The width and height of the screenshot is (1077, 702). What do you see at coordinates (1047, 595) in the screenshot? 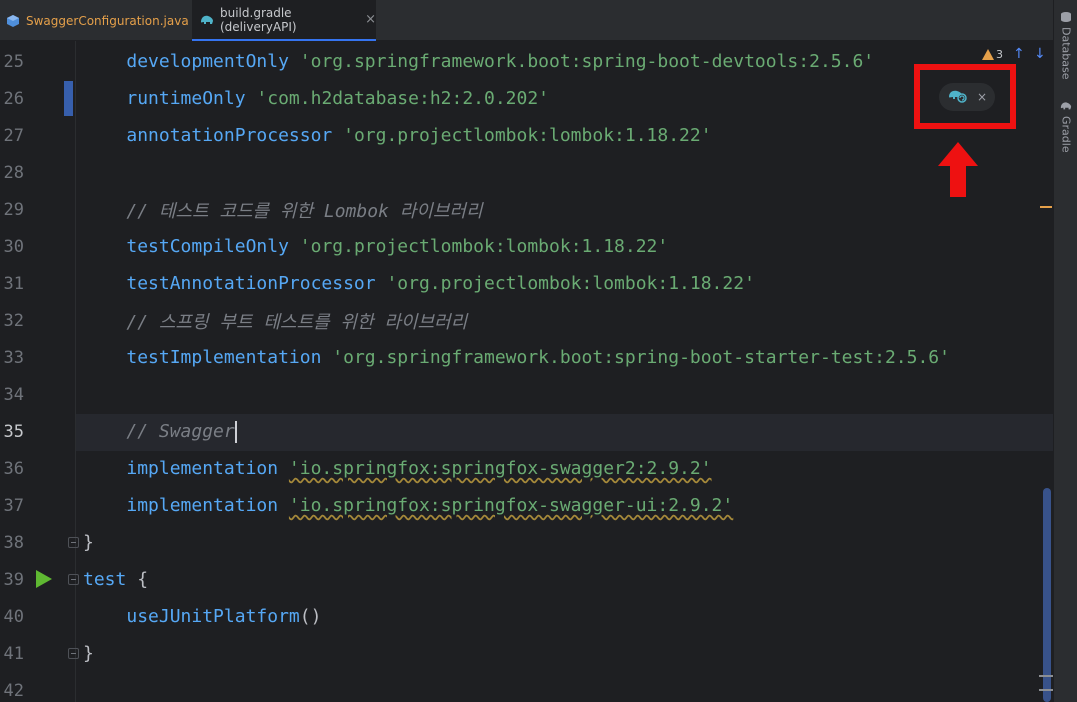
I see `vertical-scrollbar-thumb` at bounding box center [1047, 595].